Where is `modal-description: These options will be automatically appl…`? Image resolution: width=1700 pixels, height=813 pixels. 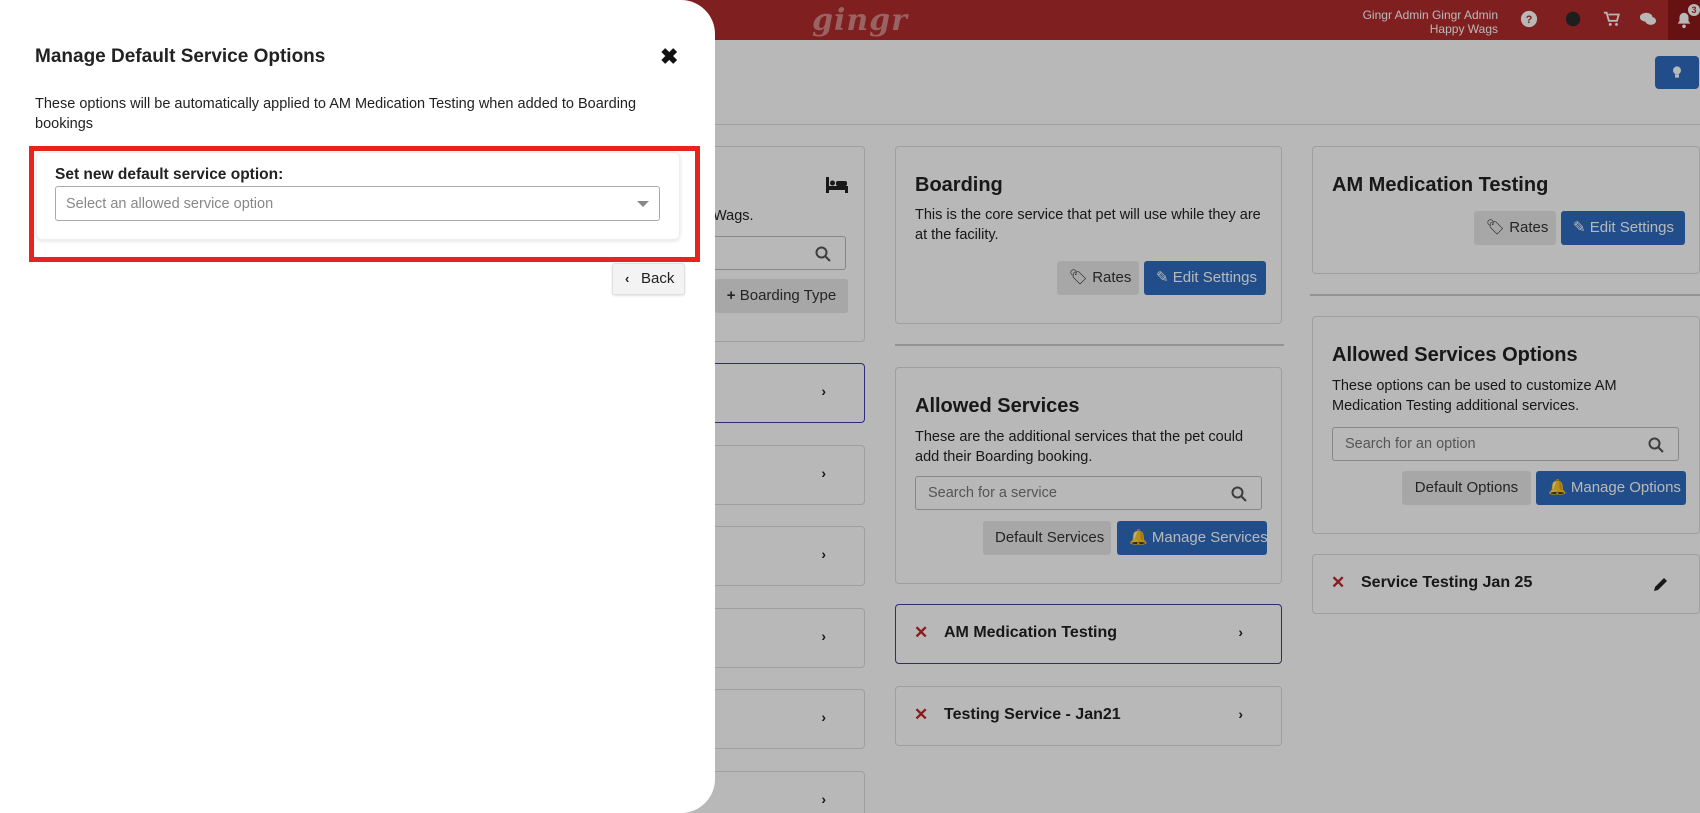 modal-description: These options will be automatically appl… is located at coordinates (336, 114).